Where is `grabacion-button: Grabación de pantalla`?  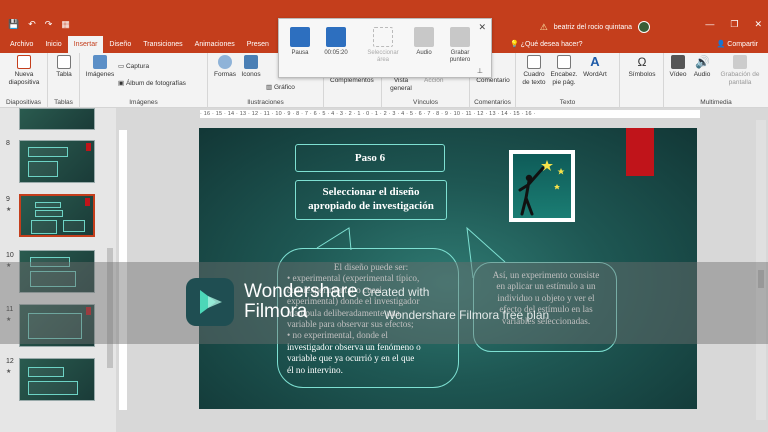 grabacion-button: Grabación de pantalla is located at coordinates (740, 71).